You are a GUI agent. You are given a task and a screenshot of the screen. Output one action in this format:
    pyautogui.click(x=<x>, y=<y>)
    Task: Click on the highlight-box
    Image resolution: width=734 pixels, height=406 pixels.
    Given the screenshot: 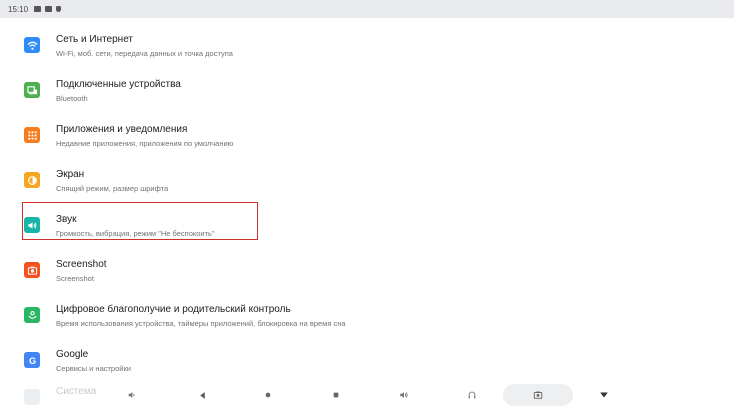 What is the action you would take?
    pyautogui.click(x=140, y=221)
    